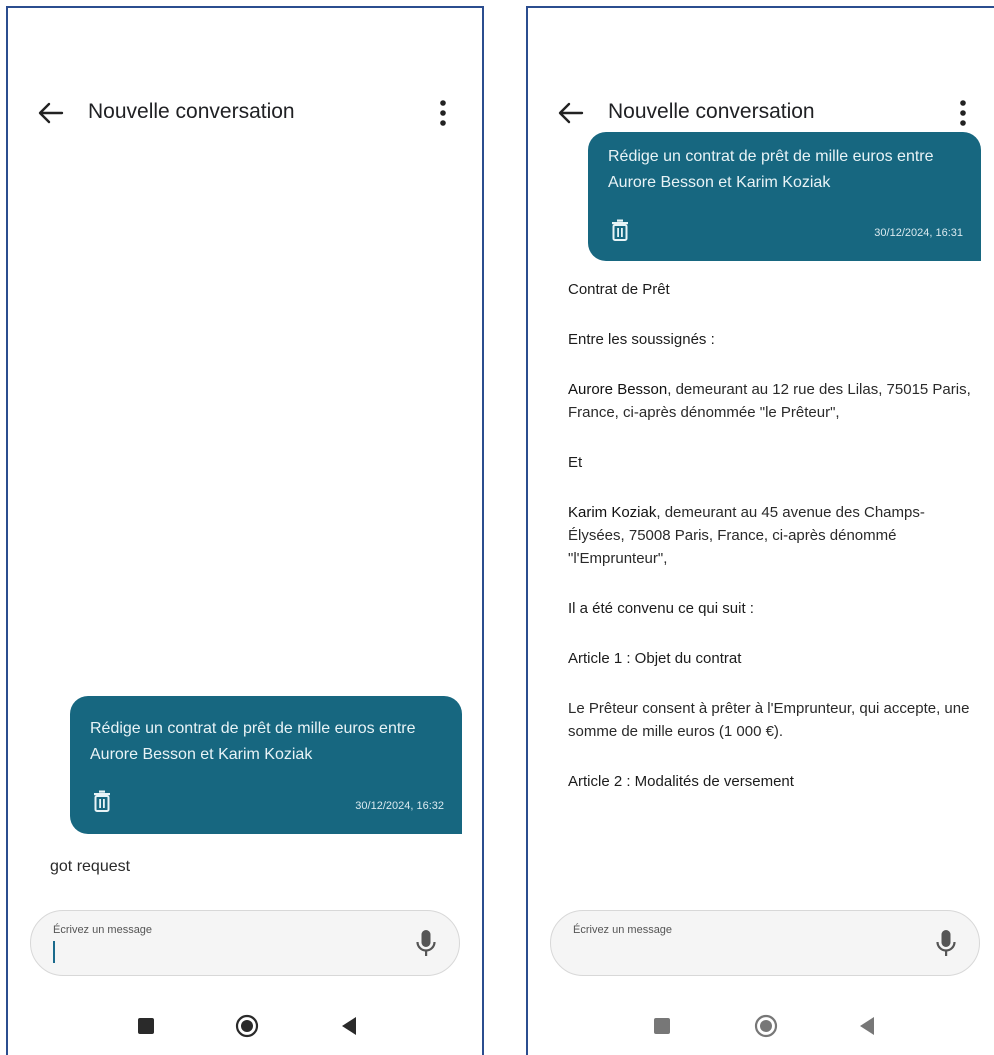 The image size is (994, 1055). Describe the element at coordinates (54, 952) in the screenshot. I see `text-cursor` at that location.